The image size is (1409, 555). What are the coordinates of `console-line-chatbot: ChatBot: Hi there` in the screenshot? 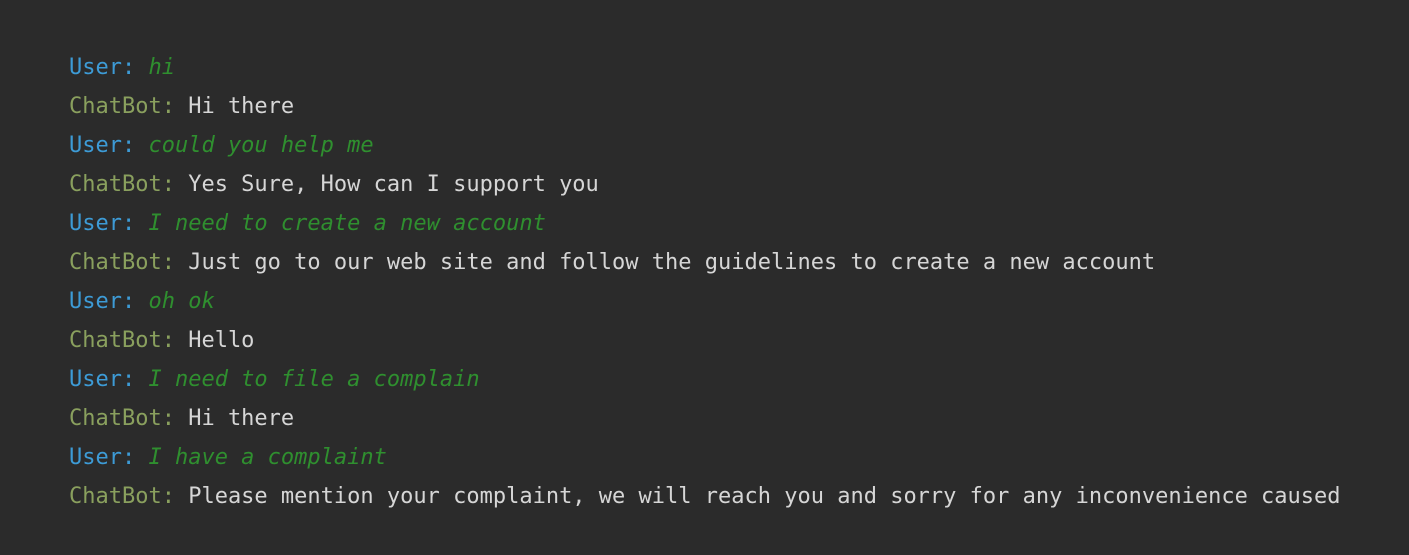 It's located at (712, 83).